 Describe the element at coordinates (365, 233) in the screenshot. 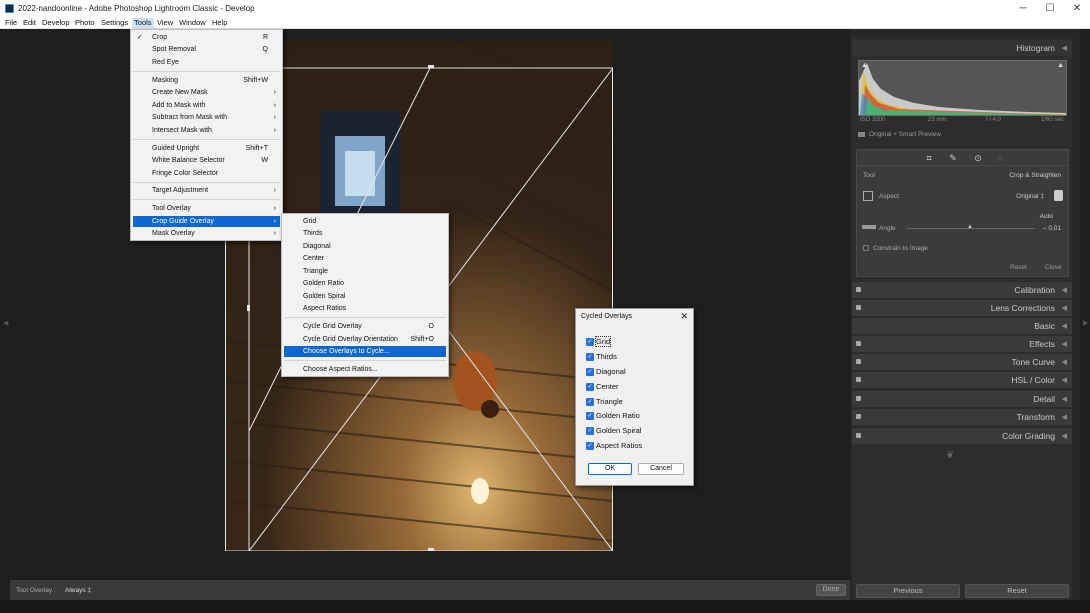

I see `submenu-item-thirds: Thirds` at that location.